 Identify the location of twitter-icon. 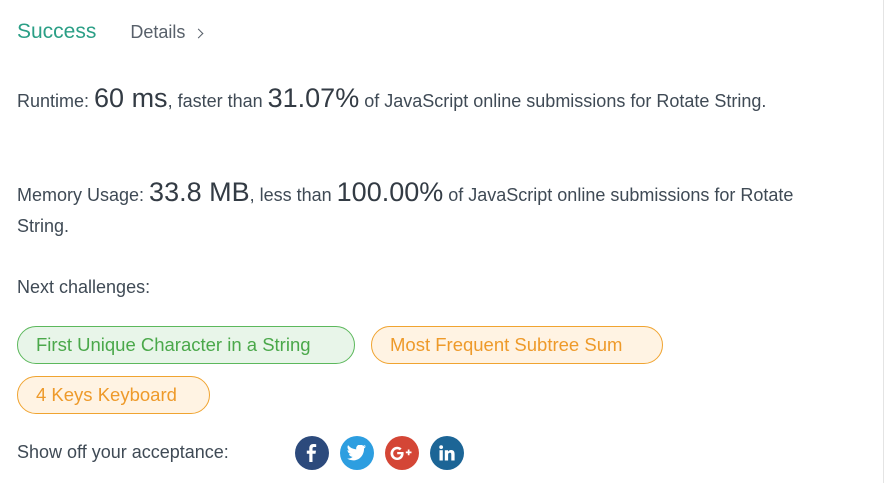
(357, 453).